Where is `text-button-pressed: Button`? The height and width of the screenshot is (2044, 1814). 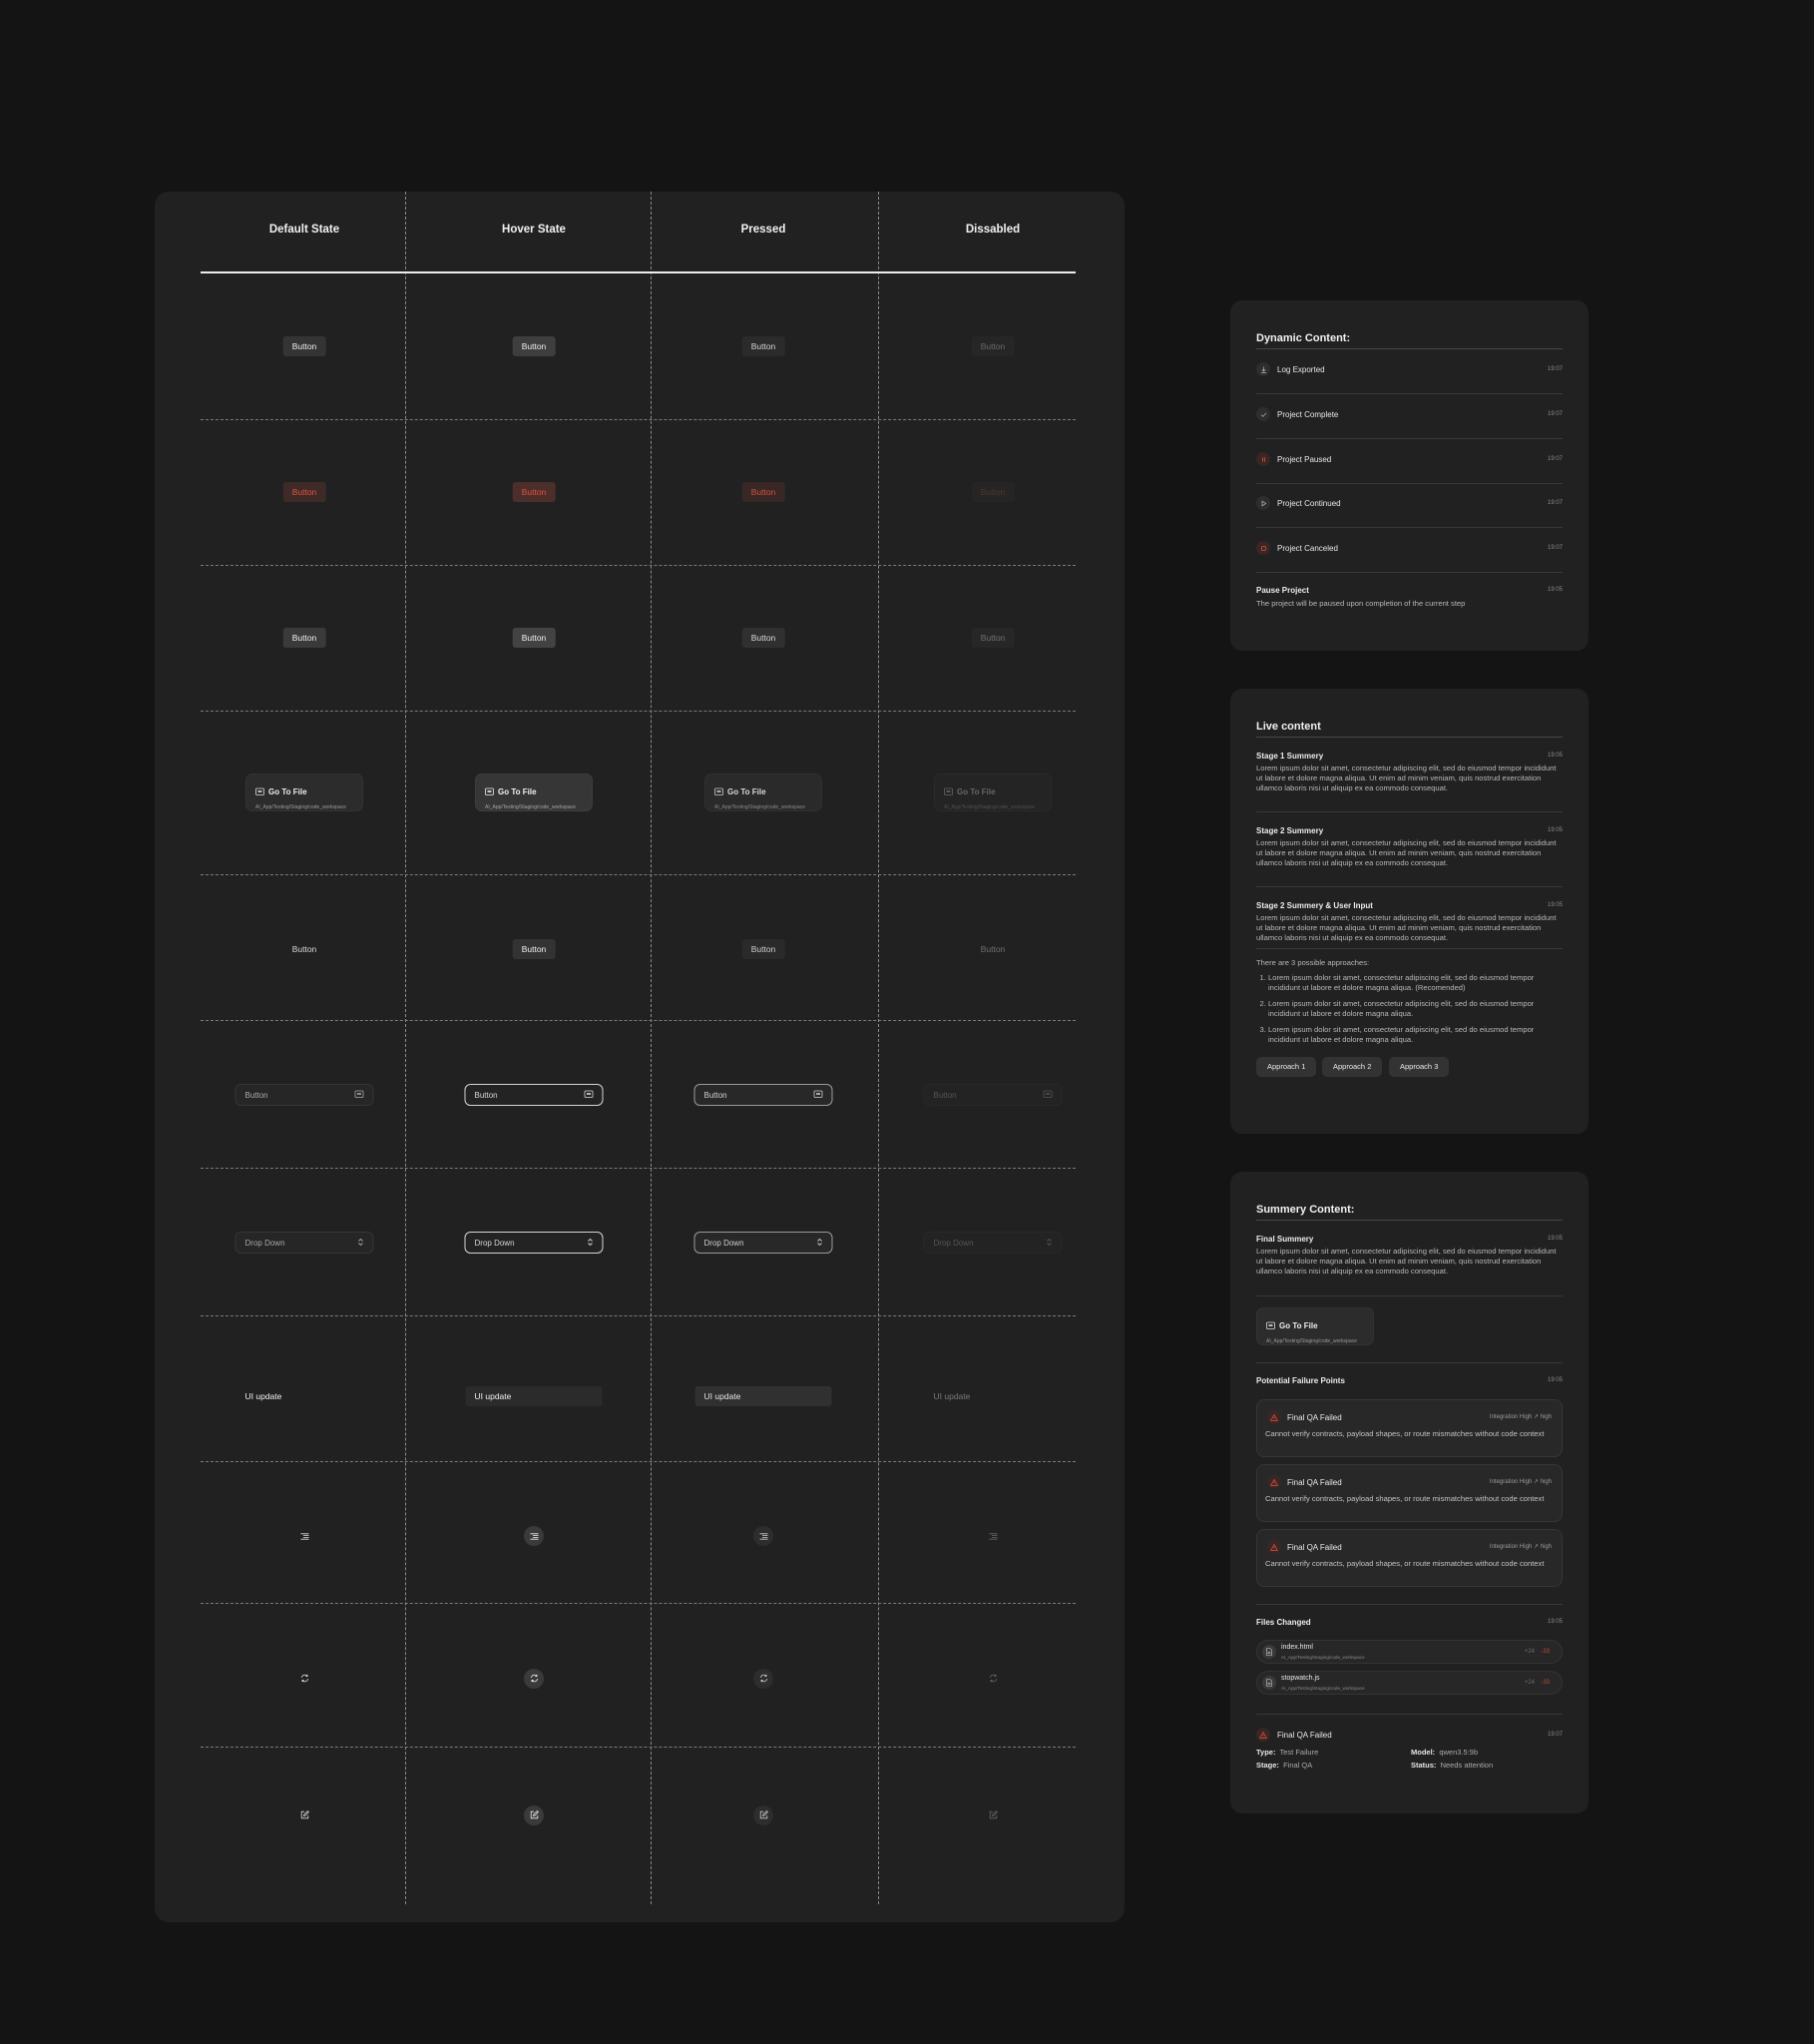
text-button-pressed: Button is located at coordinates (763, 949).